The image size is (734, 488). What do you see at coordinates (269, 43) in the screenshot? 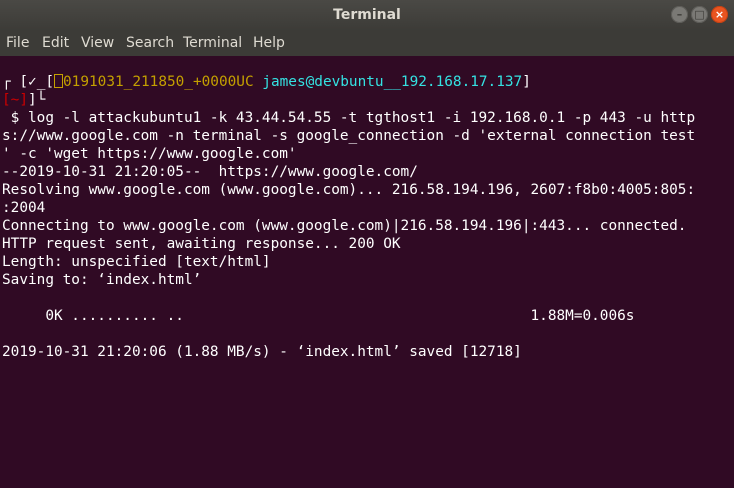
I see `menu-help: Help` at bounding box center [269, 43].